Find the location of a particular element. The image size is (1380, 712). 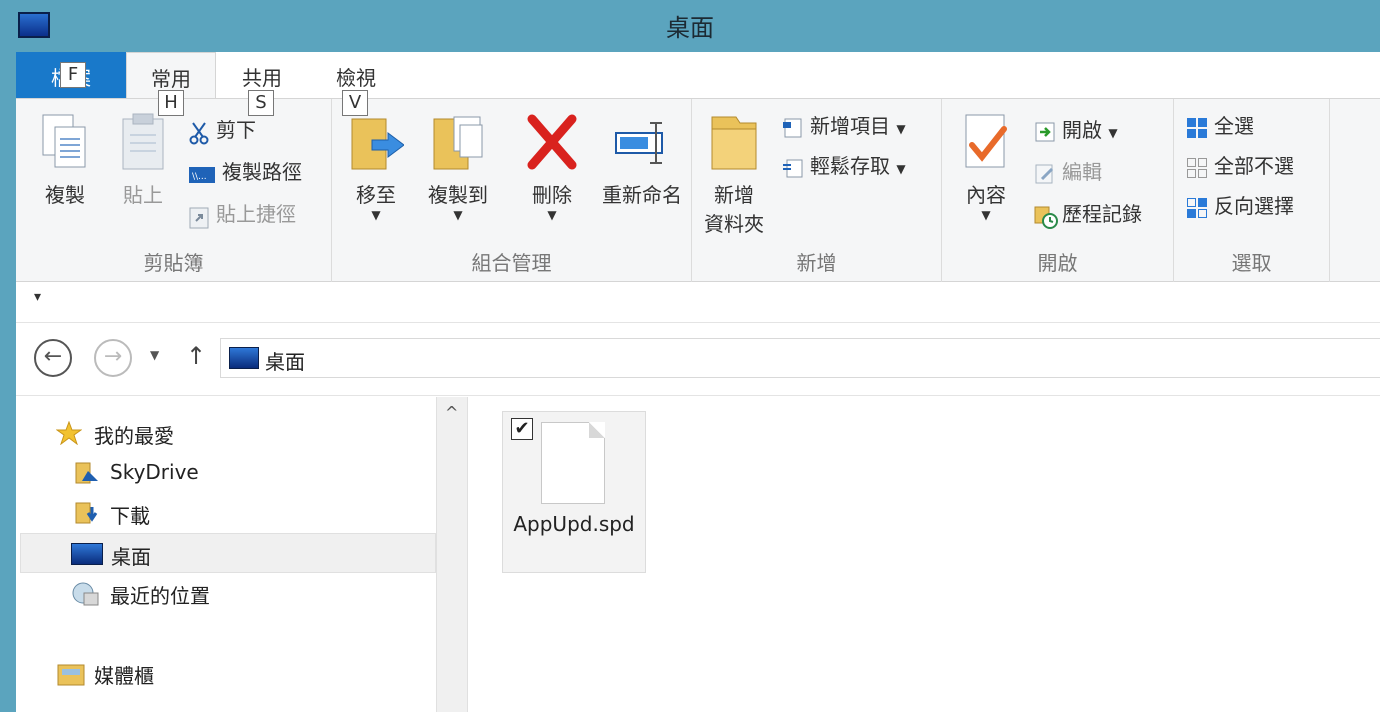

libraries-icon is located at coordinates (70, 673).